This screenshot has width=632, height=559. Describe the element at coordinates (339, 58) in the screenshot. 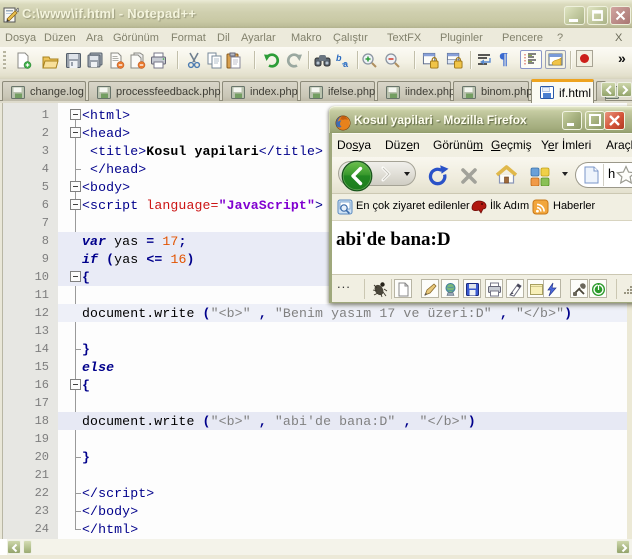

I see `svg-text: b` at that location.